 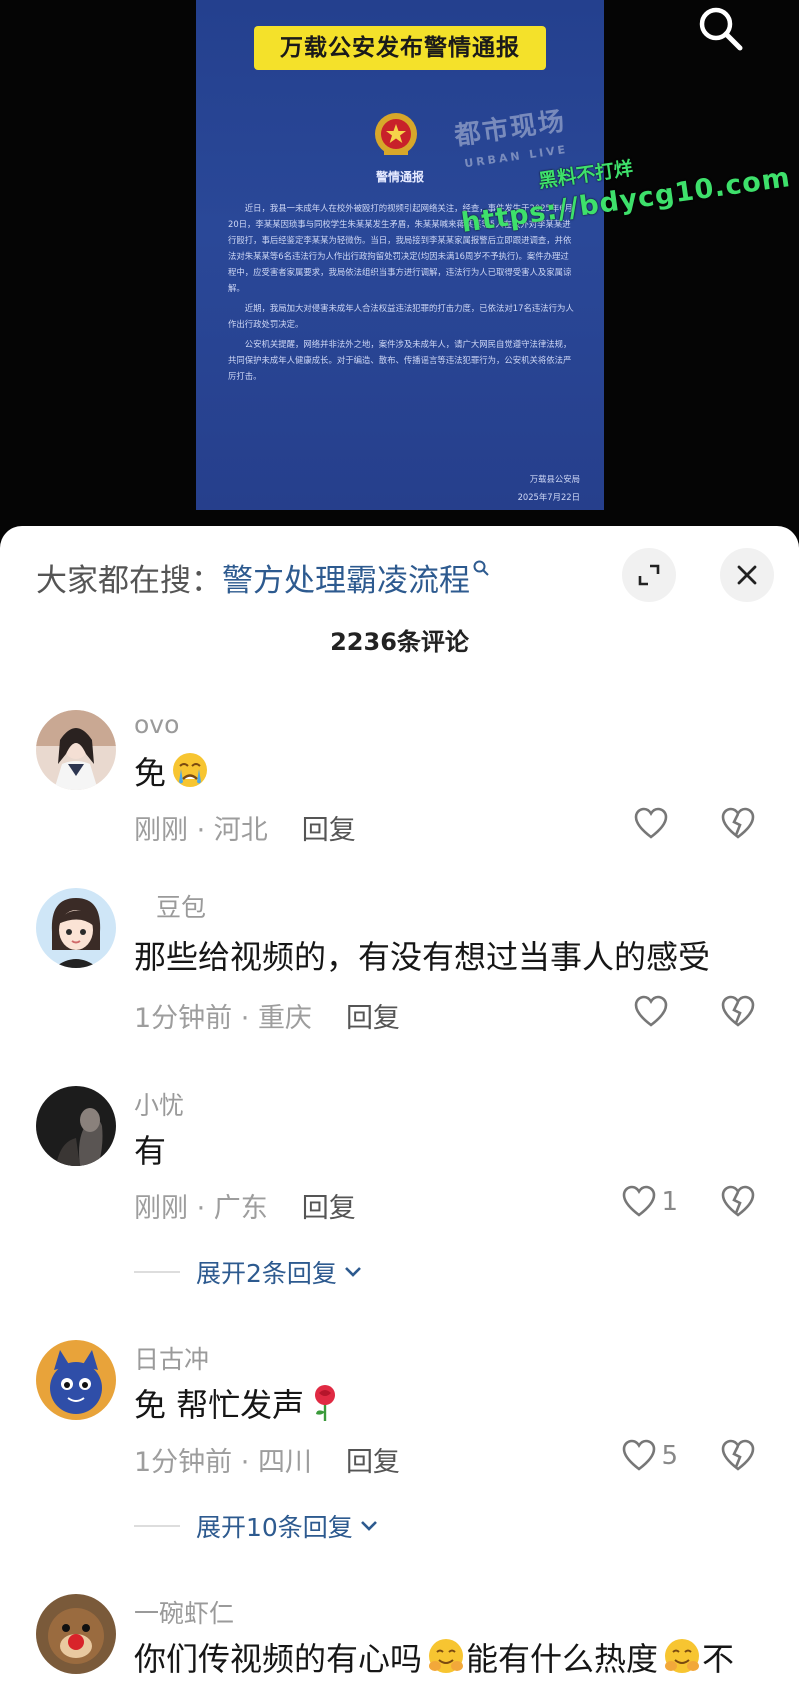 I want to click on comment-region: 重庆, so click(x=284, y=1018).